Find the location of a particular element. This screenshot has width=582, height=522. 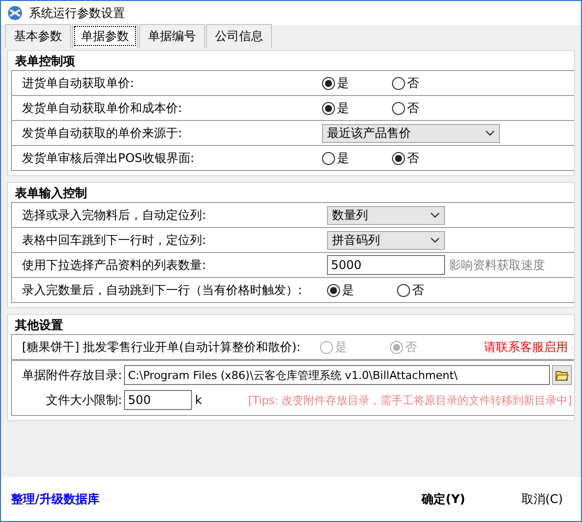

field-label: 文件大小限制: is located at coordinates (83, 400).